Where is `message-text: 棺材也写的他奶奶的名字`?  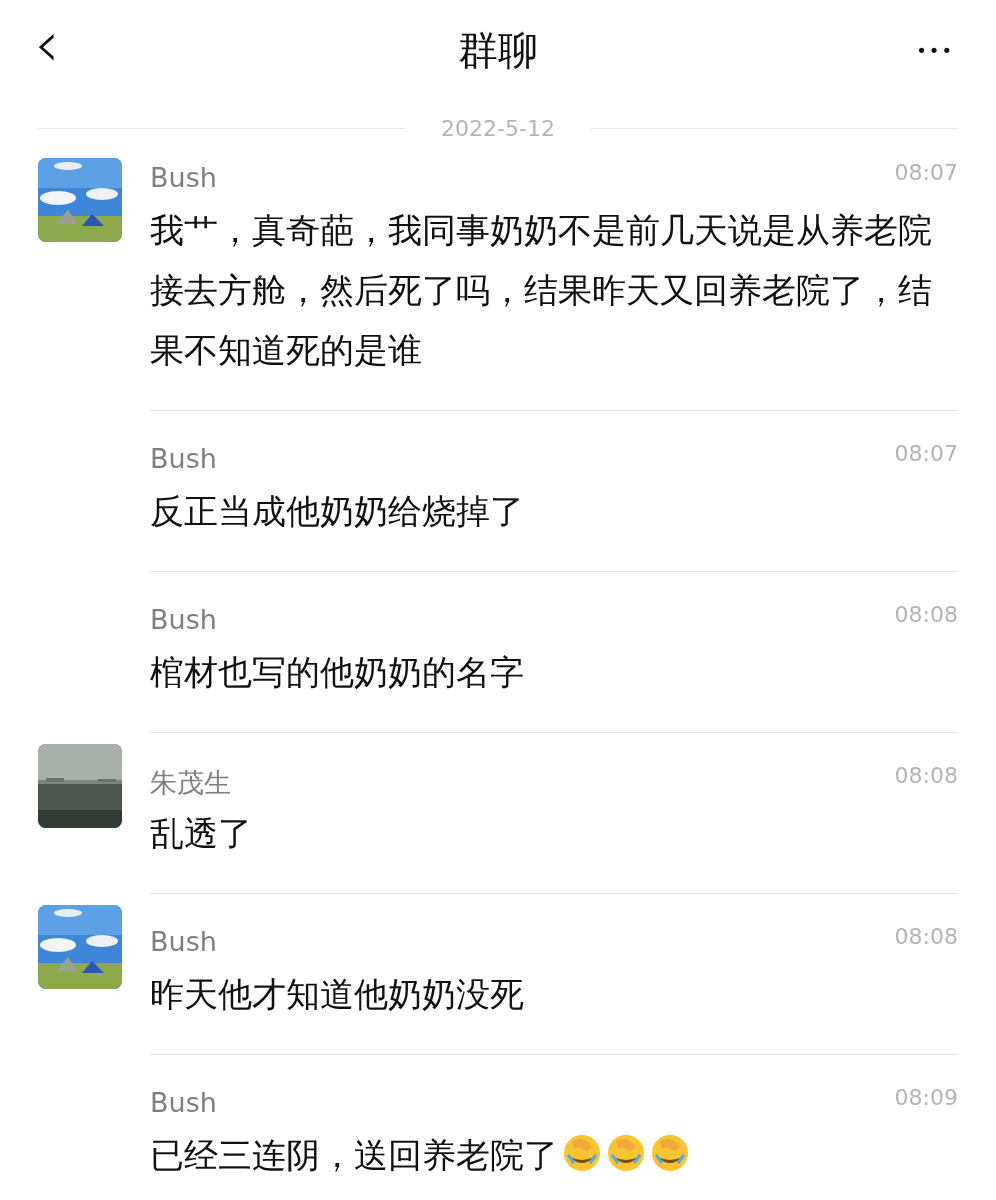 message-text: 棺材也写的他奶奶的名字 is located at coordinates (337, 672).